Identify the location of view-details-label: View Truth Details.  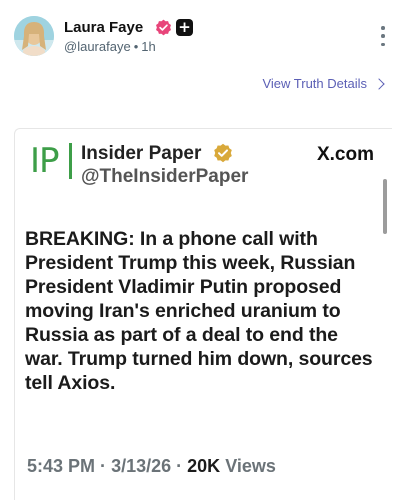
(314, 83).